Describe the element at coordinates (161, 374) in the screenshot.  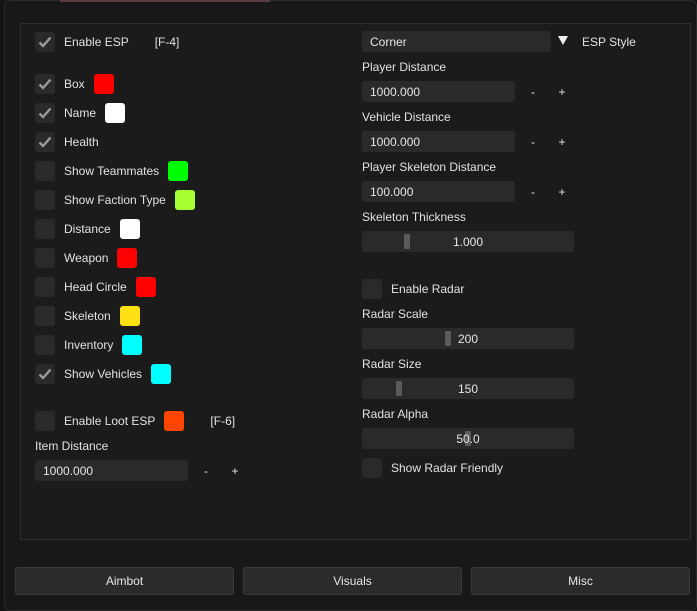
I see `show-vehicles-color-swatch` at that location.